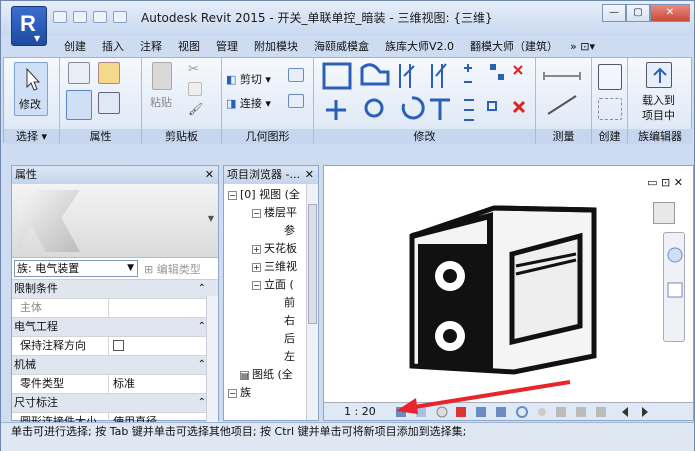 The width and height of the screenshot is (695, 451). What do you see at coordinates (659, 75) in the screenshot?
I see `load-into-project-icon` at bounding box center [659, 75].